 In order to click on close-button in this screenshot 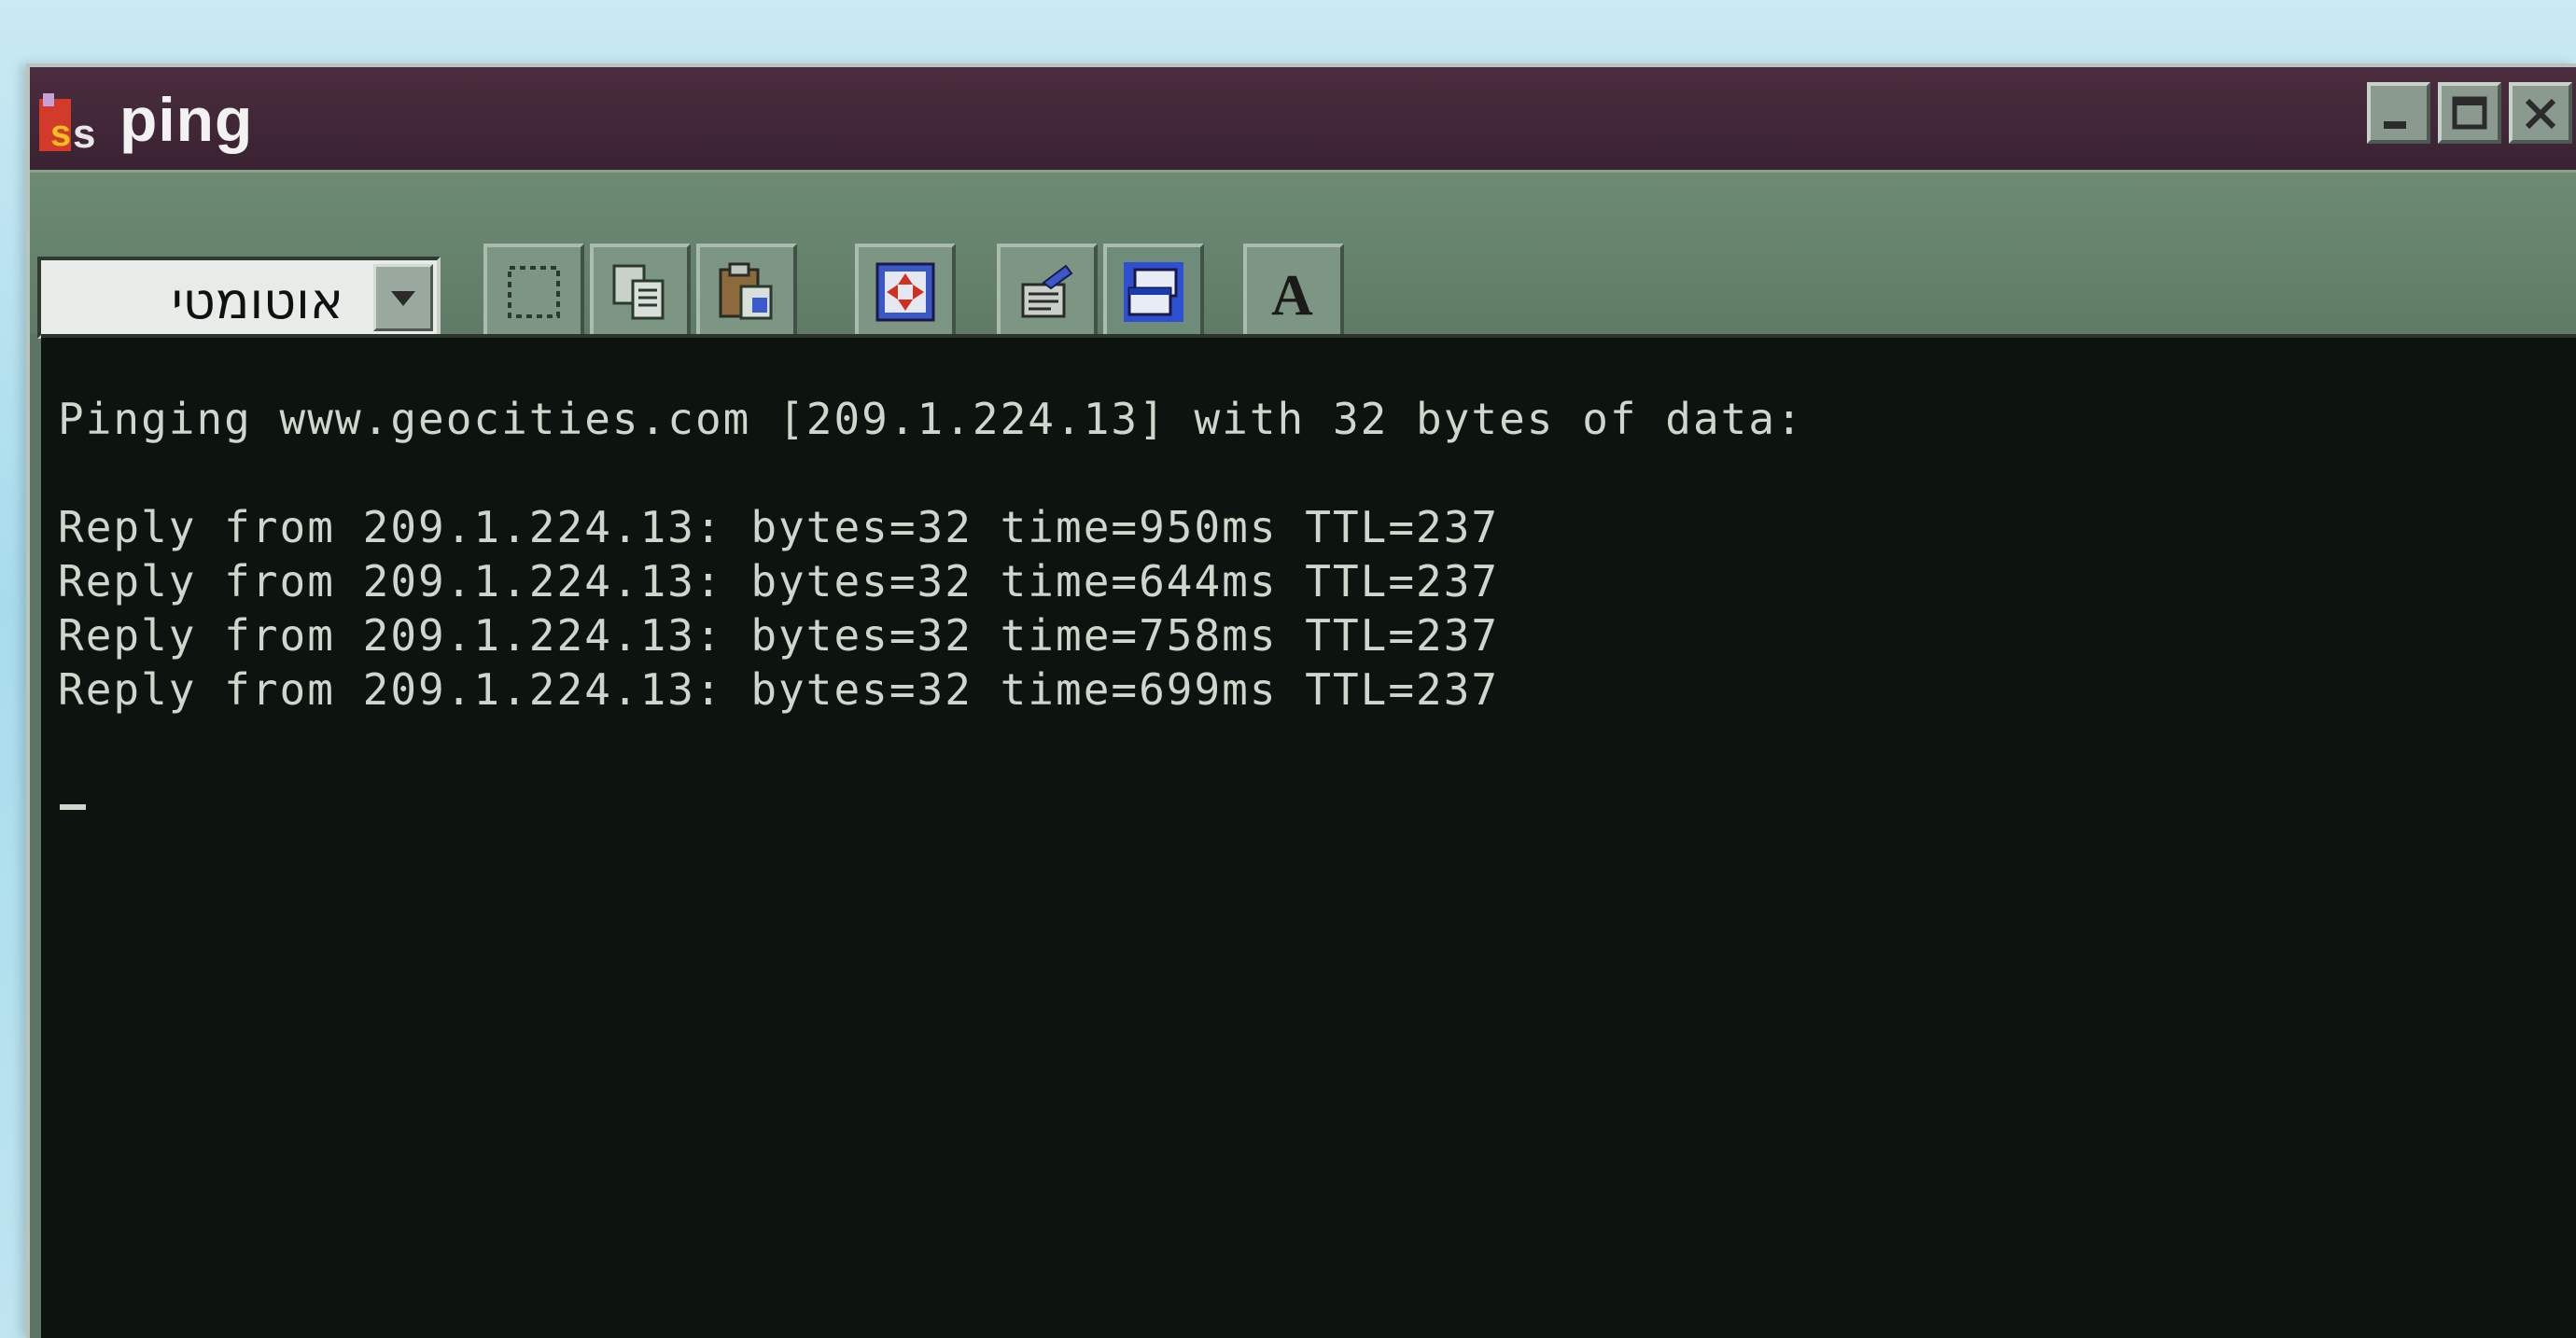, I will do `click(2540, 113)`.